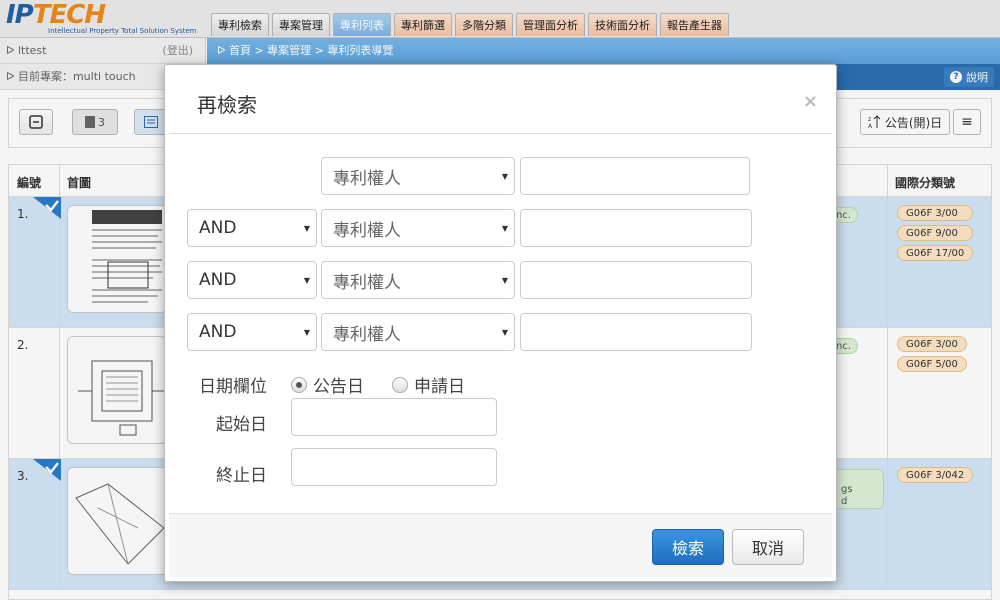 The width and height of the screenshot is (1000, 600). What do you see at coordinates (500, 133) in the screenshot?
I see `divider` at bounding box center [500, 133].